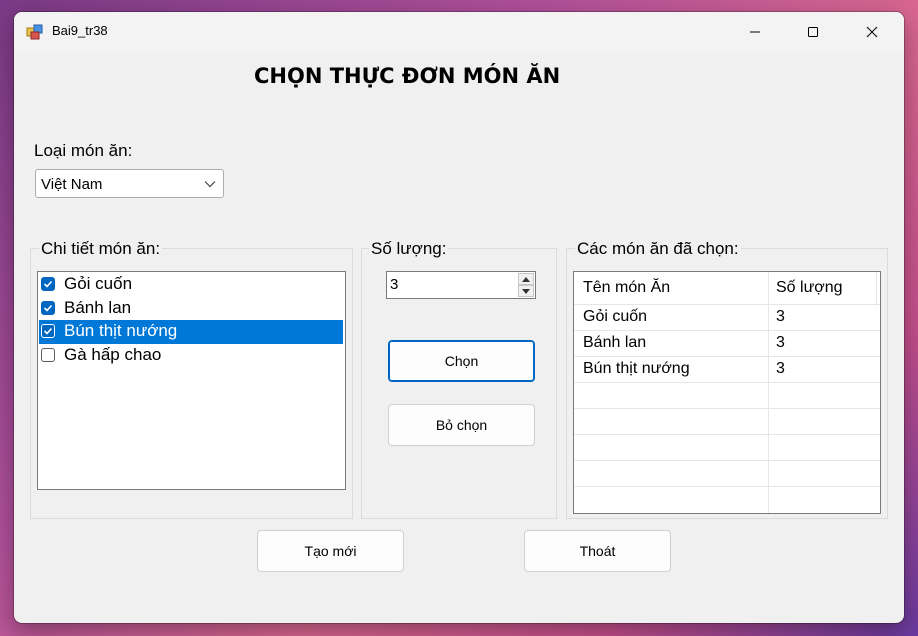 The height and width of the screenshot is (636, 918). I want to click on table-cell-name: Bún thịt nướng, so click(636, 368).